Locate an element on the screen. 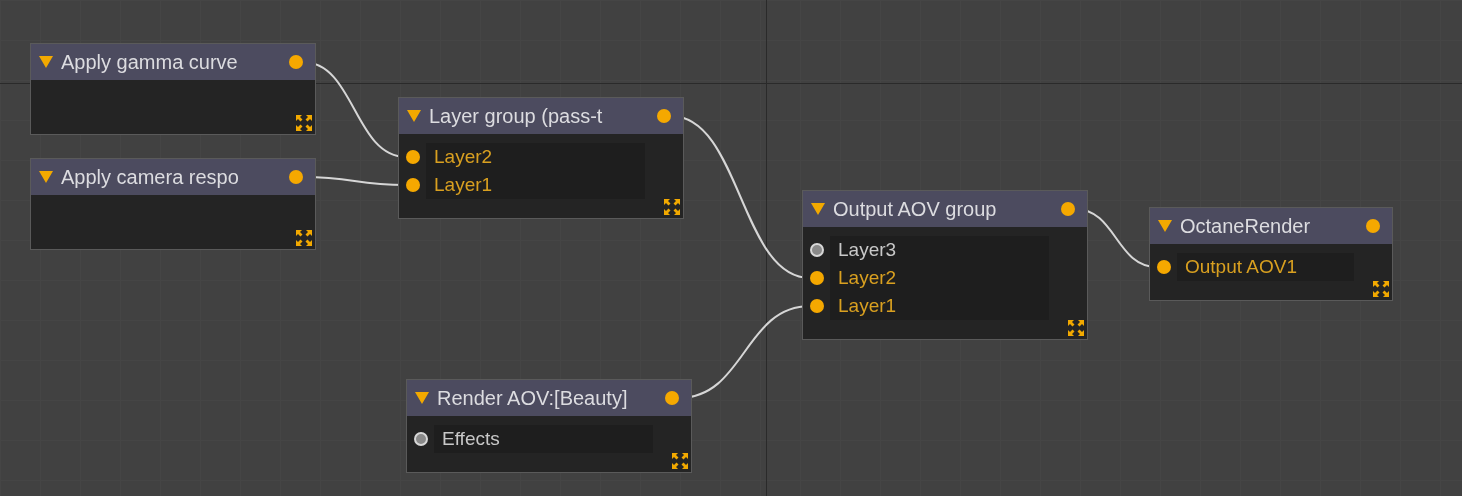 The width and height of the screenshot is (1462, 496). node-header: Apply gamma curve is located at coordinates (173, 62).